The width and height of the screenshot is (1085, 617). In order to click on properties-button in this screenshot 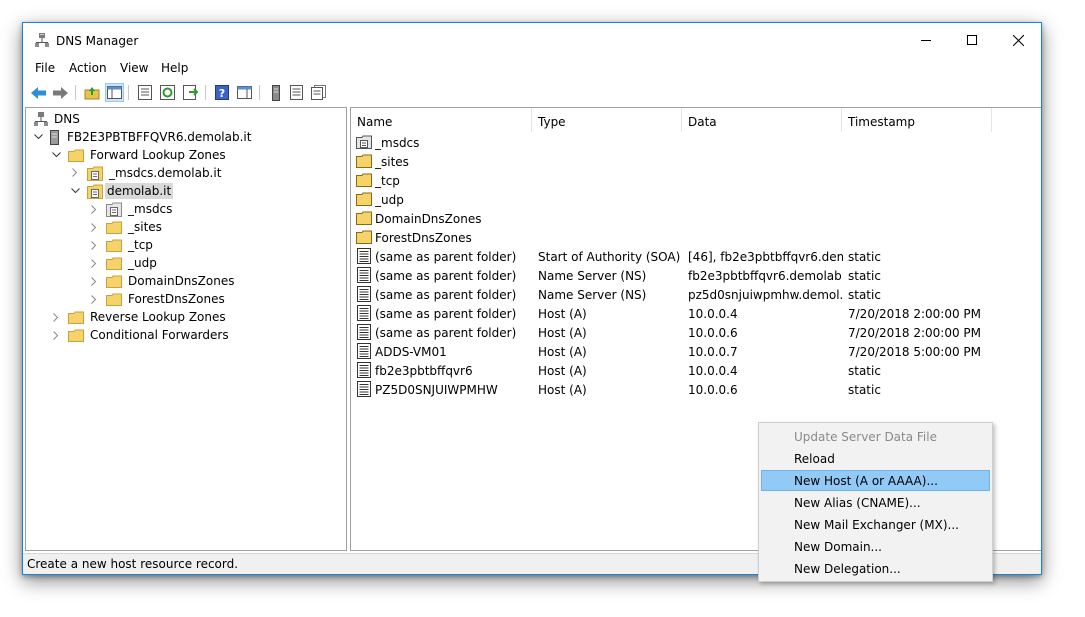, I will do `click(144, 92)`.